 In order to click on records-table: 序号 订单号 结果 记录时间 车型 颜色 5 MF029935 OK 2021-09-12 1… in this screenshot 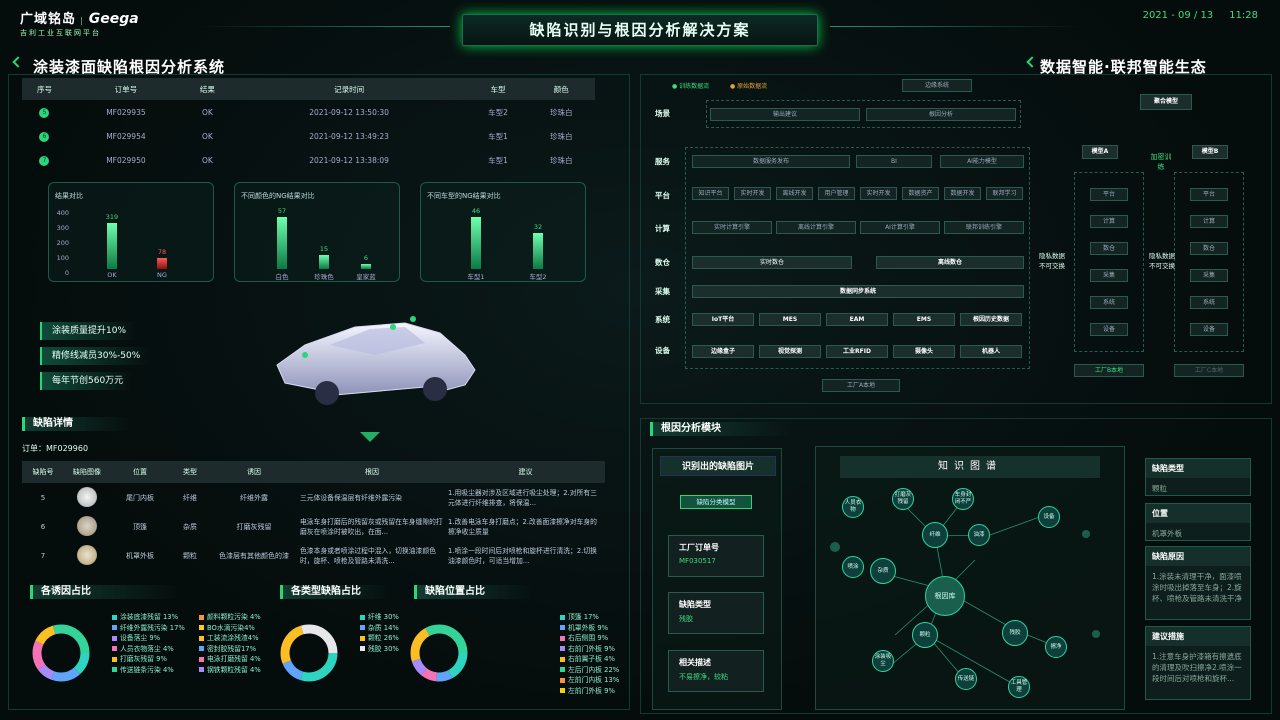, I will do `click(308, 125)`.